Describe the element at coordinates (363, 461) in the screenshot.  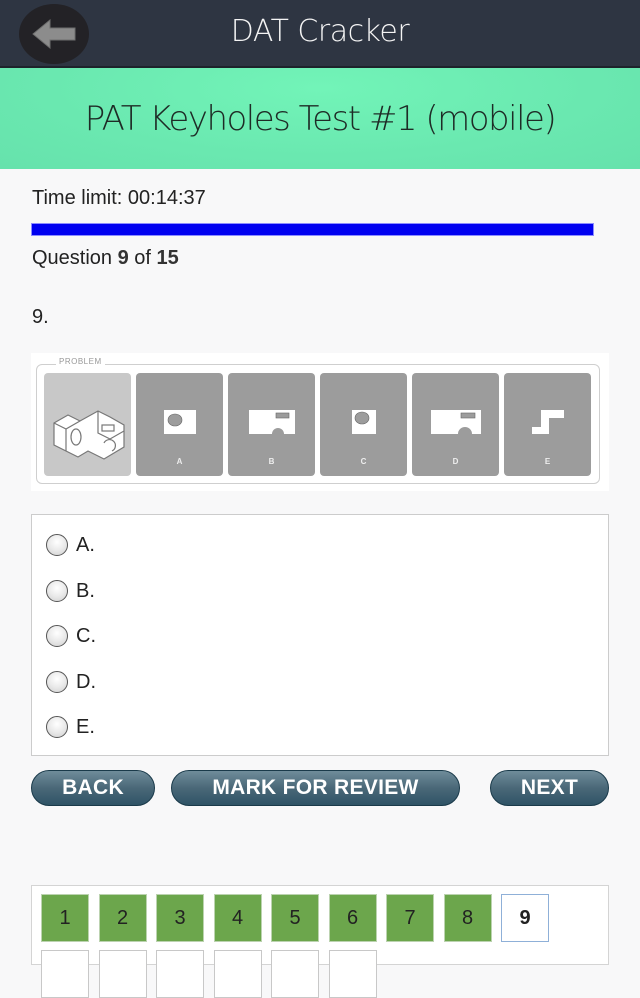
I see `option-tile-label: C` at that location.